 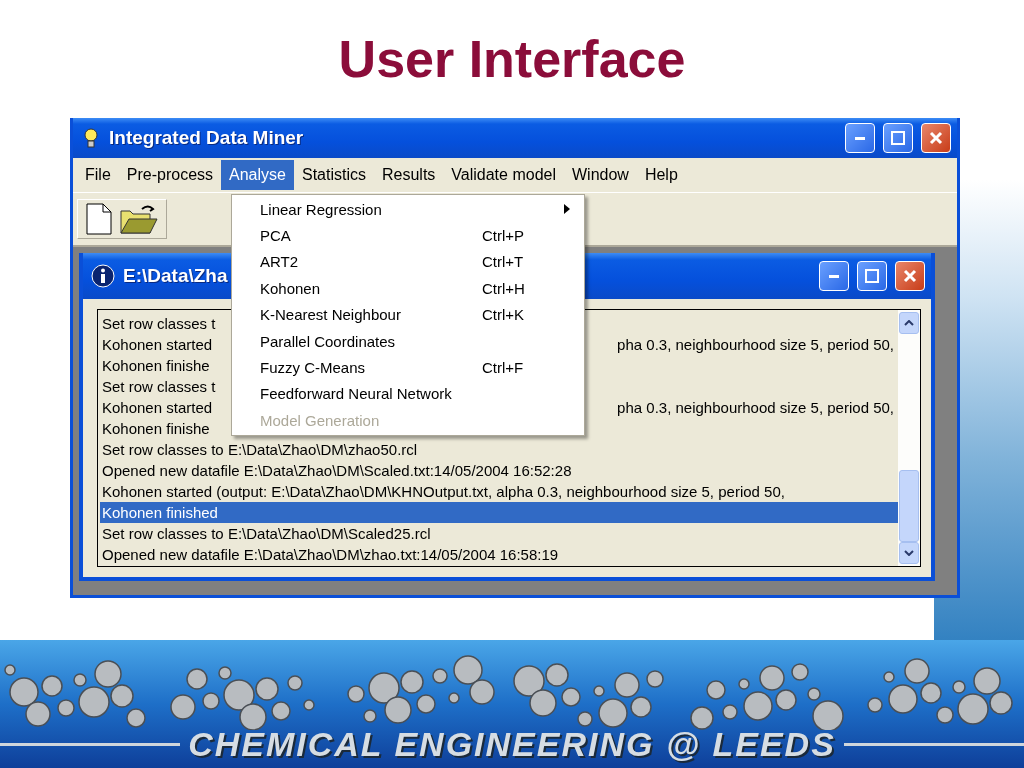 I want to click on menu-option: Fuzzy C-Means Ctrl+F, so click(x=408, y=367).